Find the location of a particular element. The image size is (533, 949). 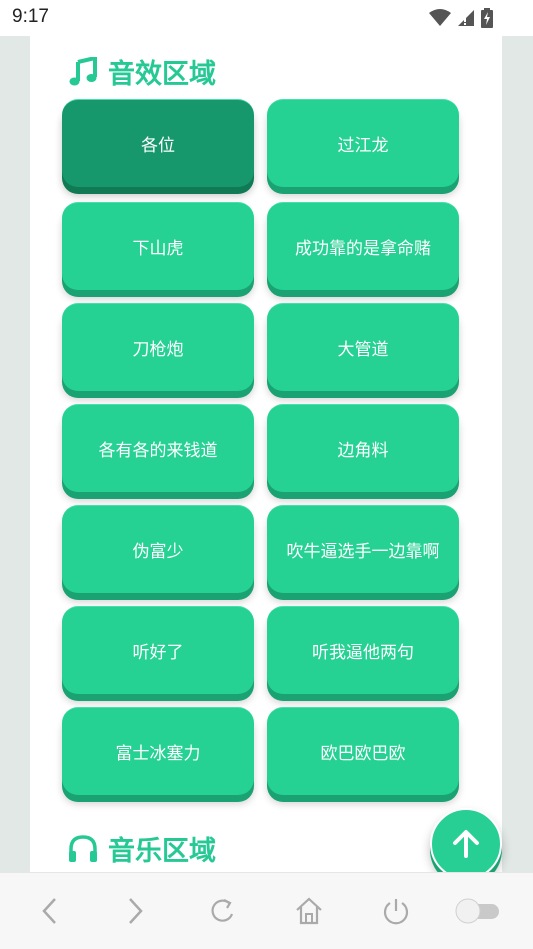

sound-button: 听好了 is located at coordinates (158, 650).